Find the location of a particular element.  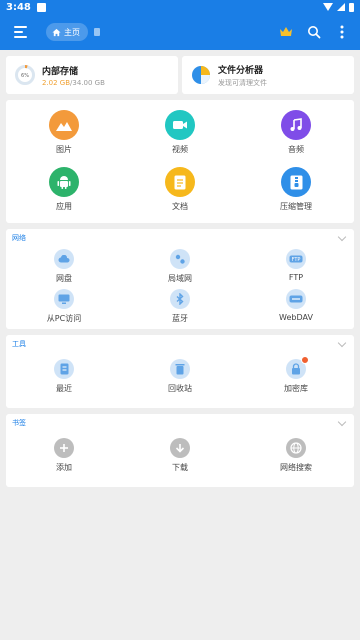

bookmarks-title: 书签 is located at coordinates (19, 423).